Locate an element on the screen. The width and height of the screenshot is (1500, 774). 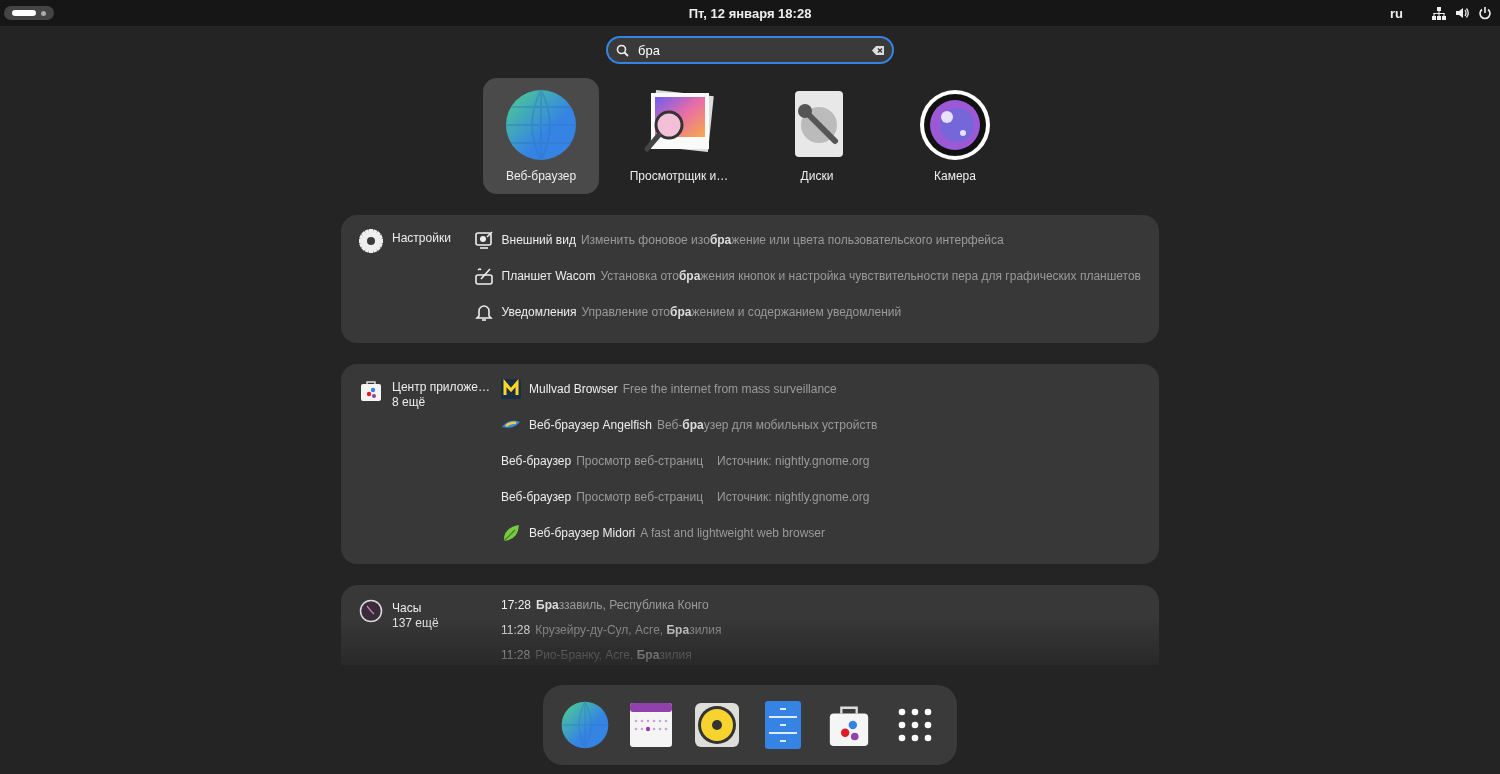
result-title: Внешний вид is located at coordinates (538, 240).